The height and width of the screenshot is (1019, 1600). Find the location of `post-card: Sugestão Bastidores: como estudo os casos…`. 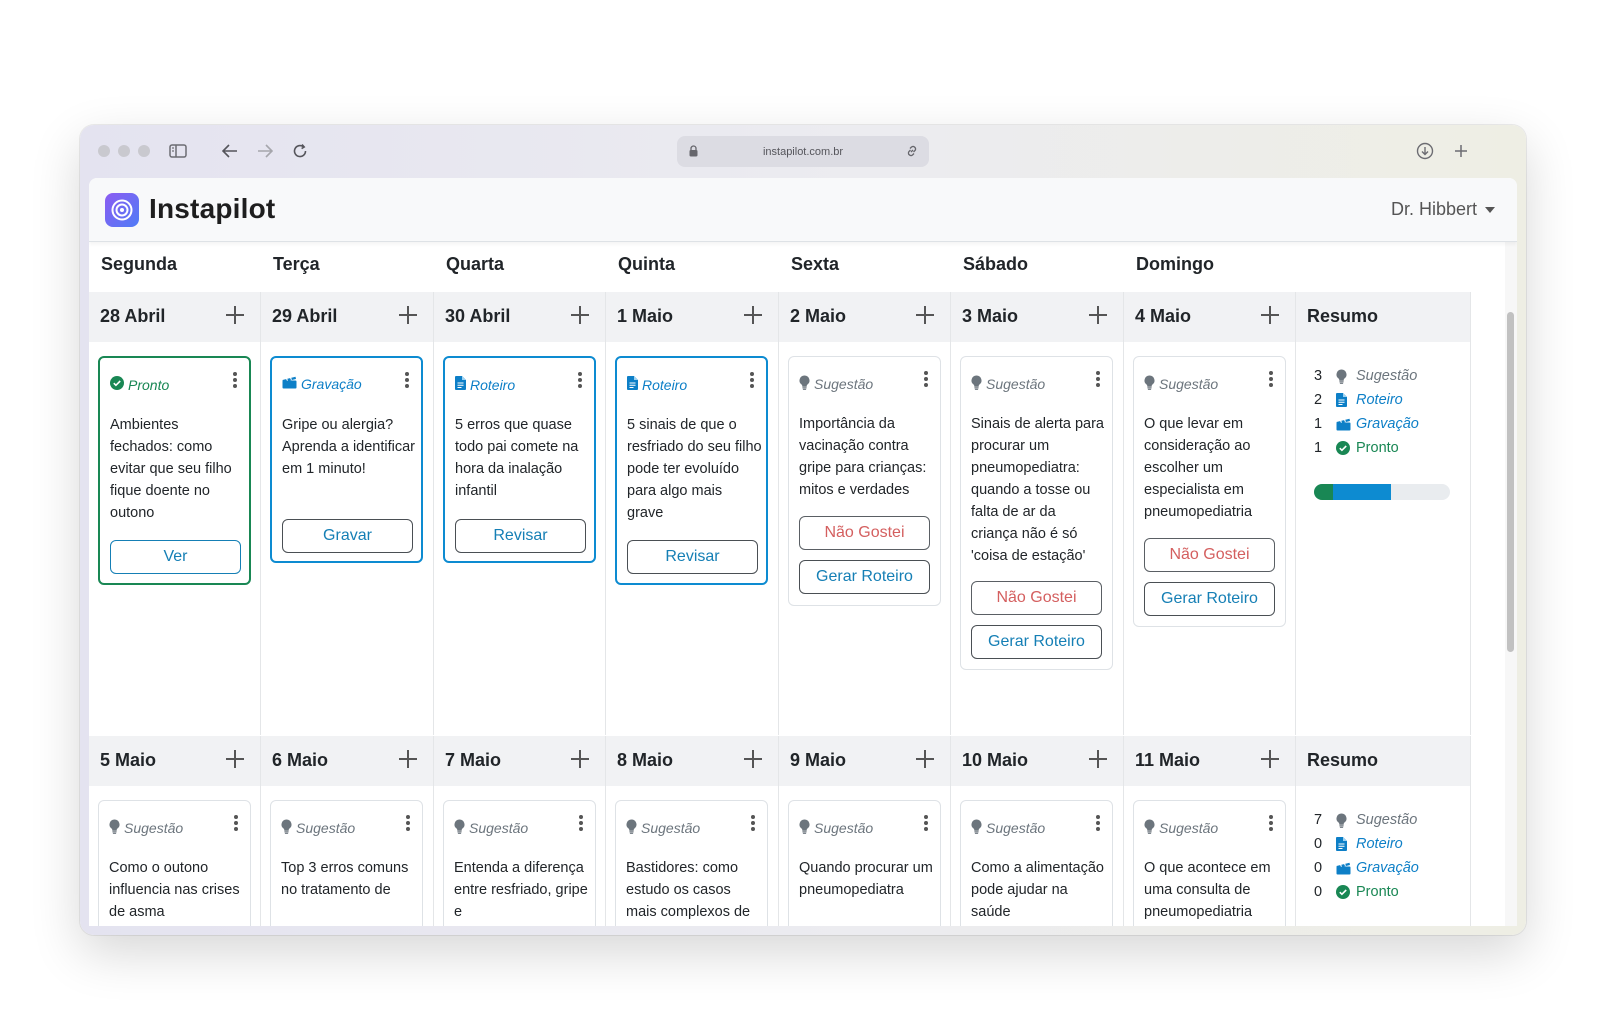

post-card: Sugestão Bastidores: como estudo os casos… is located at coordinates (691, 863).